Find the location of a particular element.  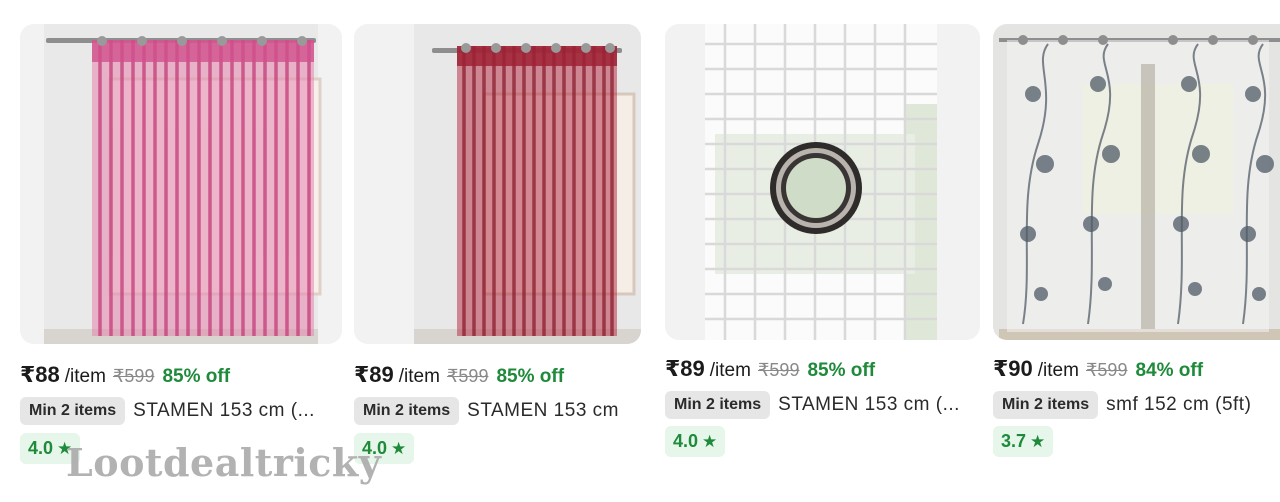

price-row: ₹90 /item ₹599 84% off is located at coordinates (1098, 369).